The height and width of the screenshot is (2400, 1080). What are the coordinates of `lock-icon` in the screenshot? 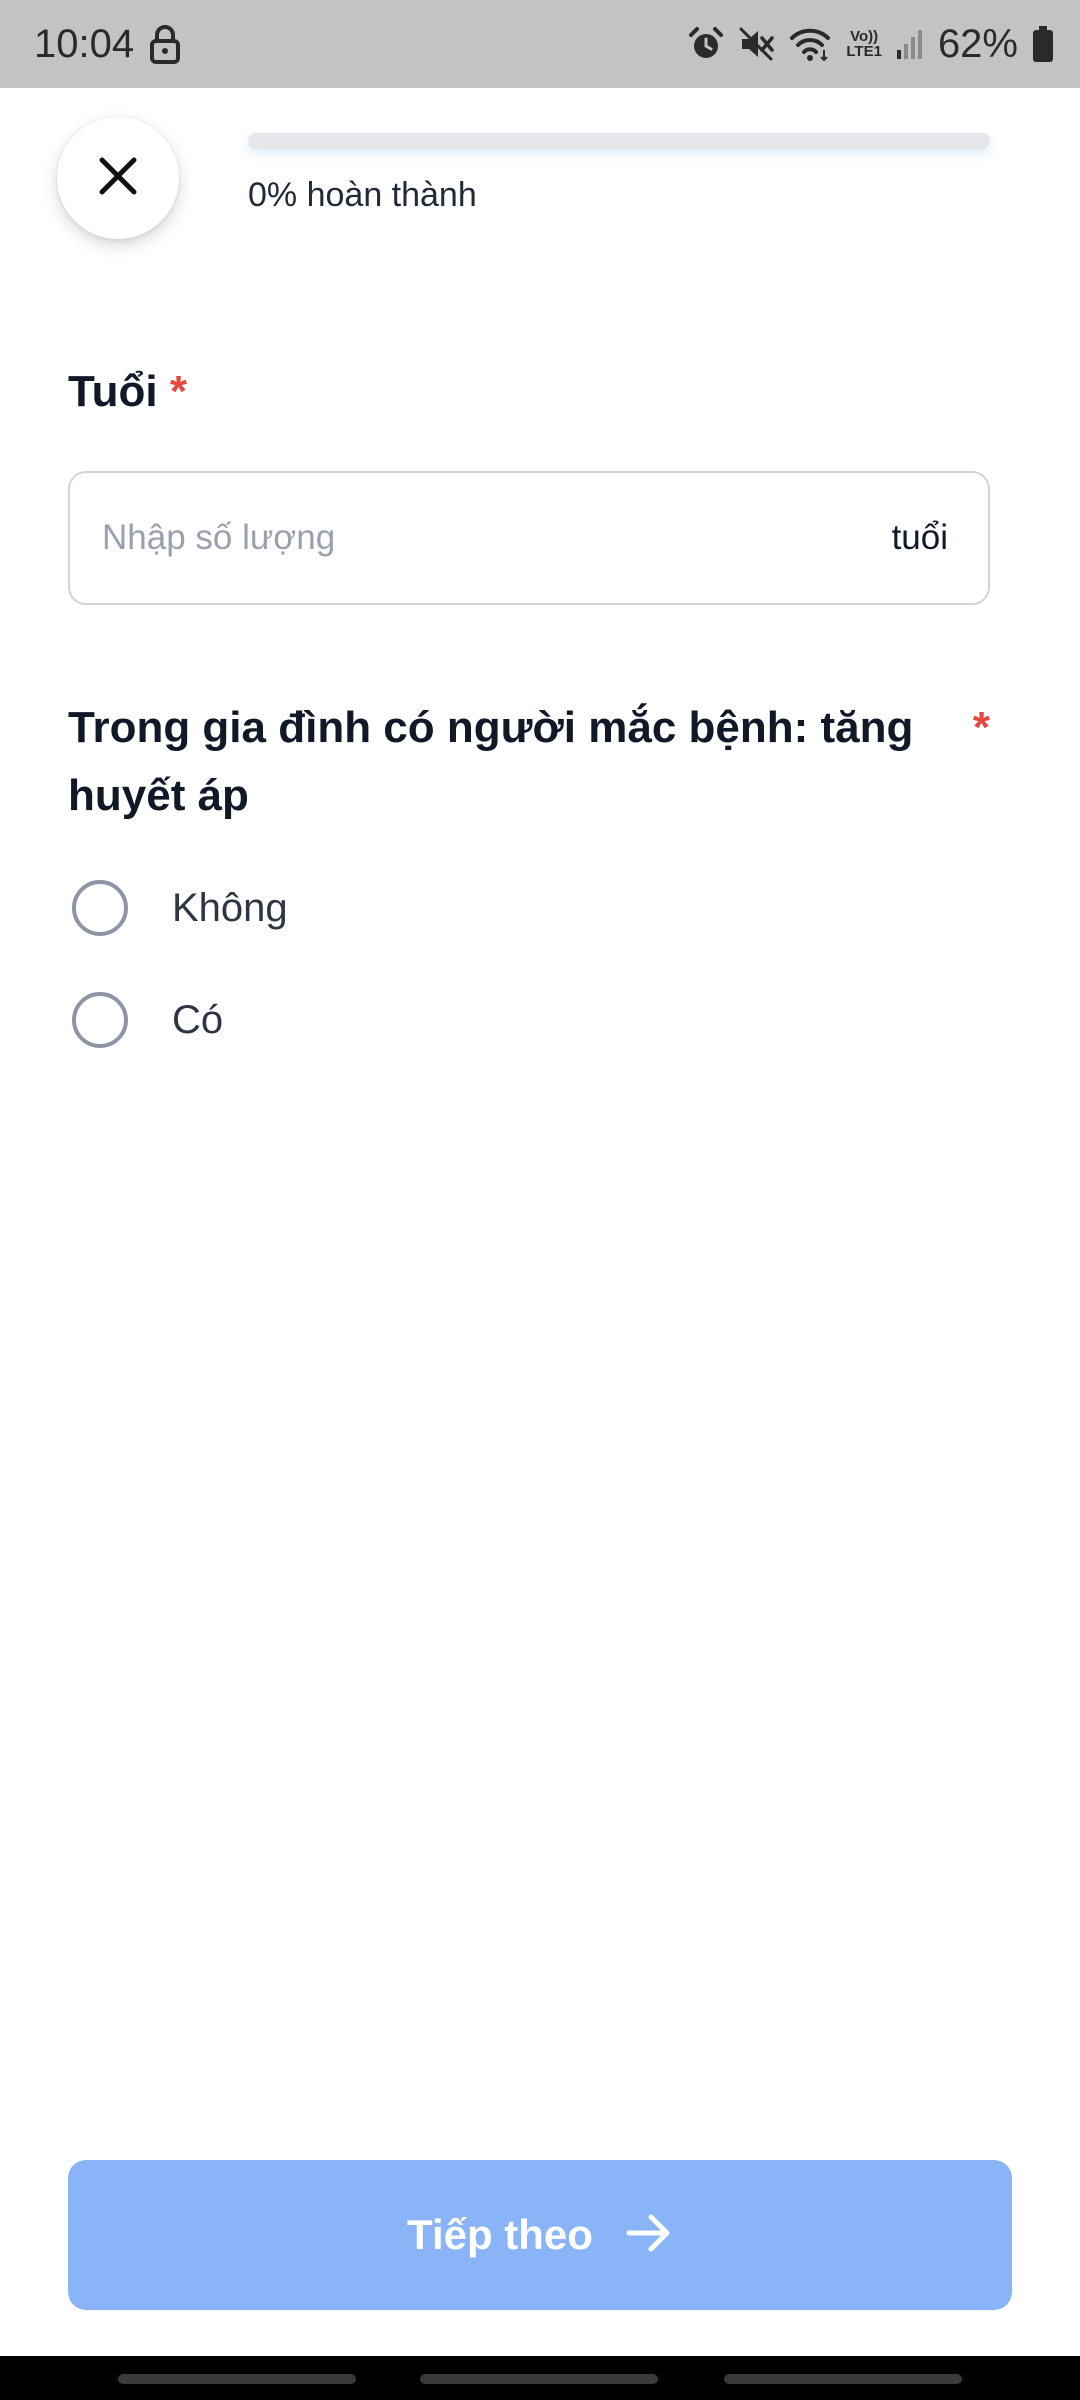 It's located at (165, 44).